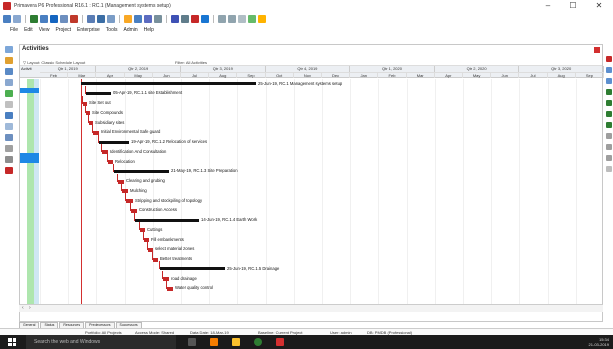 The height and width of the screenshot is (349, 613). What do you see at coordinates (597, 50) in the screenshot?
I see `panel-close-icon` at bounding box center [597, 50].